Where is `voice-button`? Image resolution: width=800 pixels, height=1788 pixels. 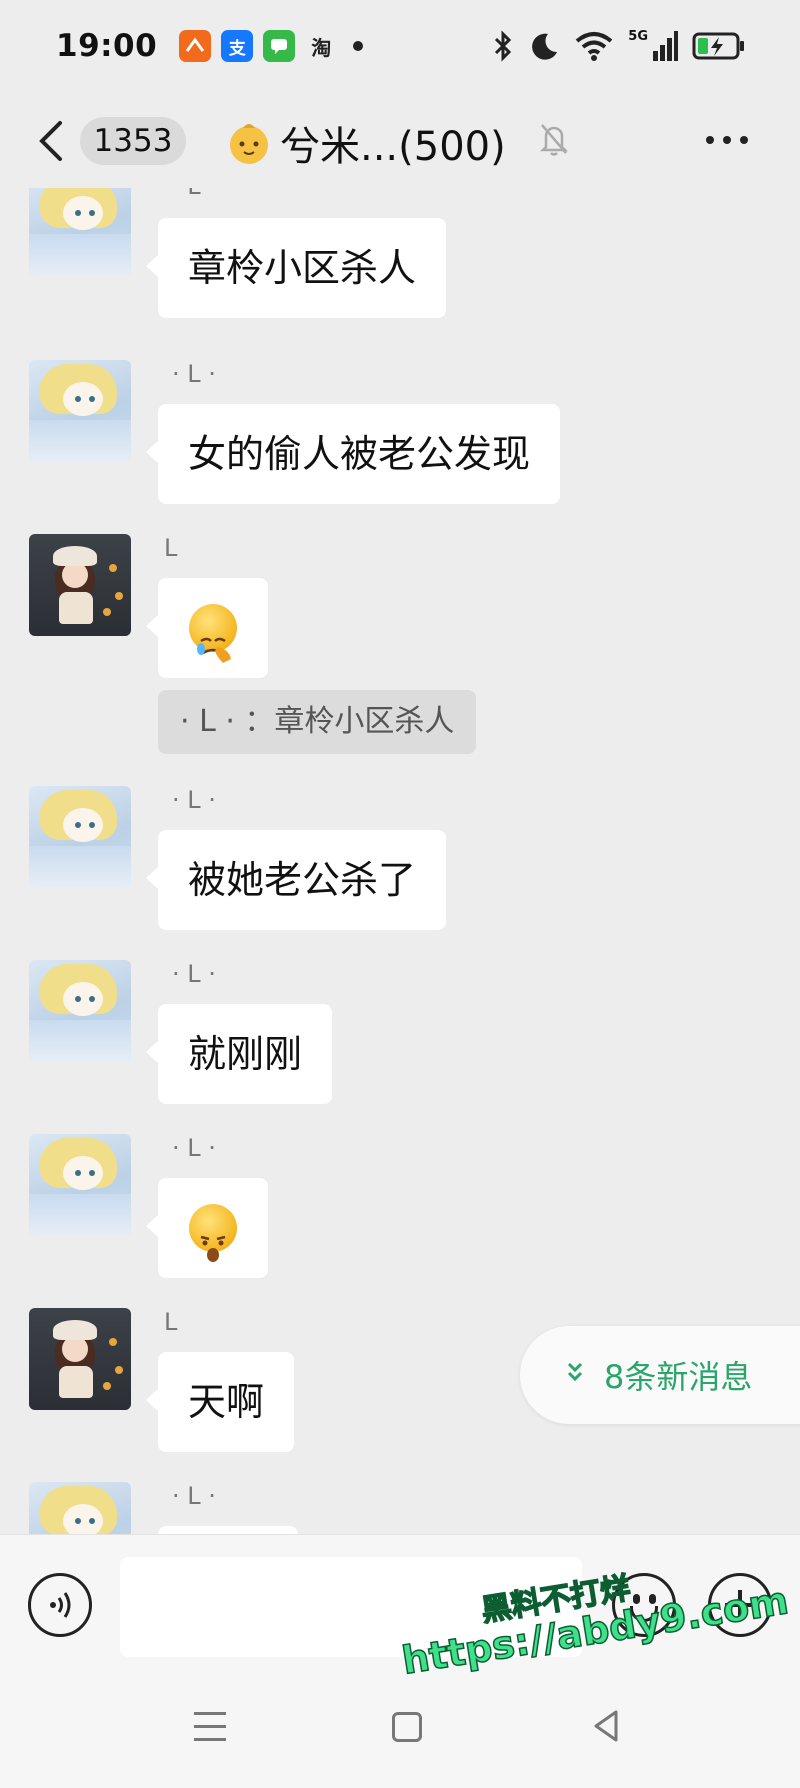 voice-button is located at coordinates (60, 1605).